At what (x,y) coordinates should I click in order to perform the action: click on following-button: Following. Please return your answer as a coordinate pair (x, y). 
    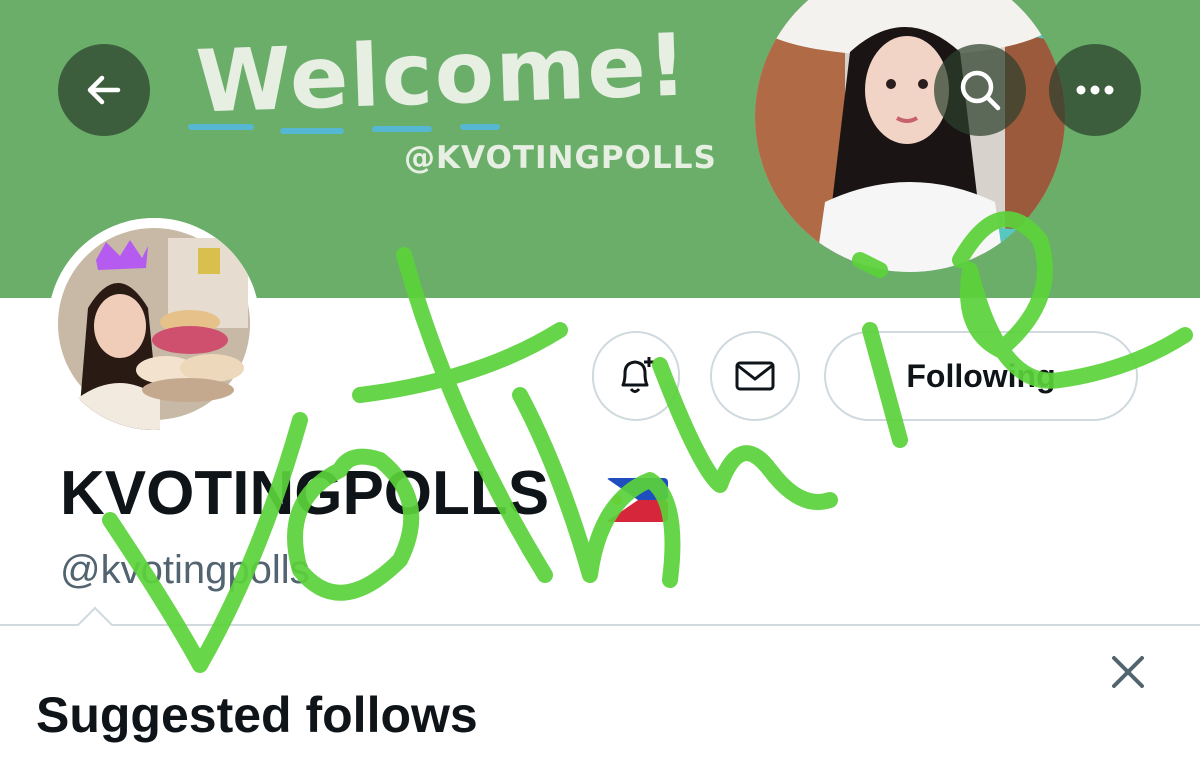
    Looking at the image, I should click on (981, 376).